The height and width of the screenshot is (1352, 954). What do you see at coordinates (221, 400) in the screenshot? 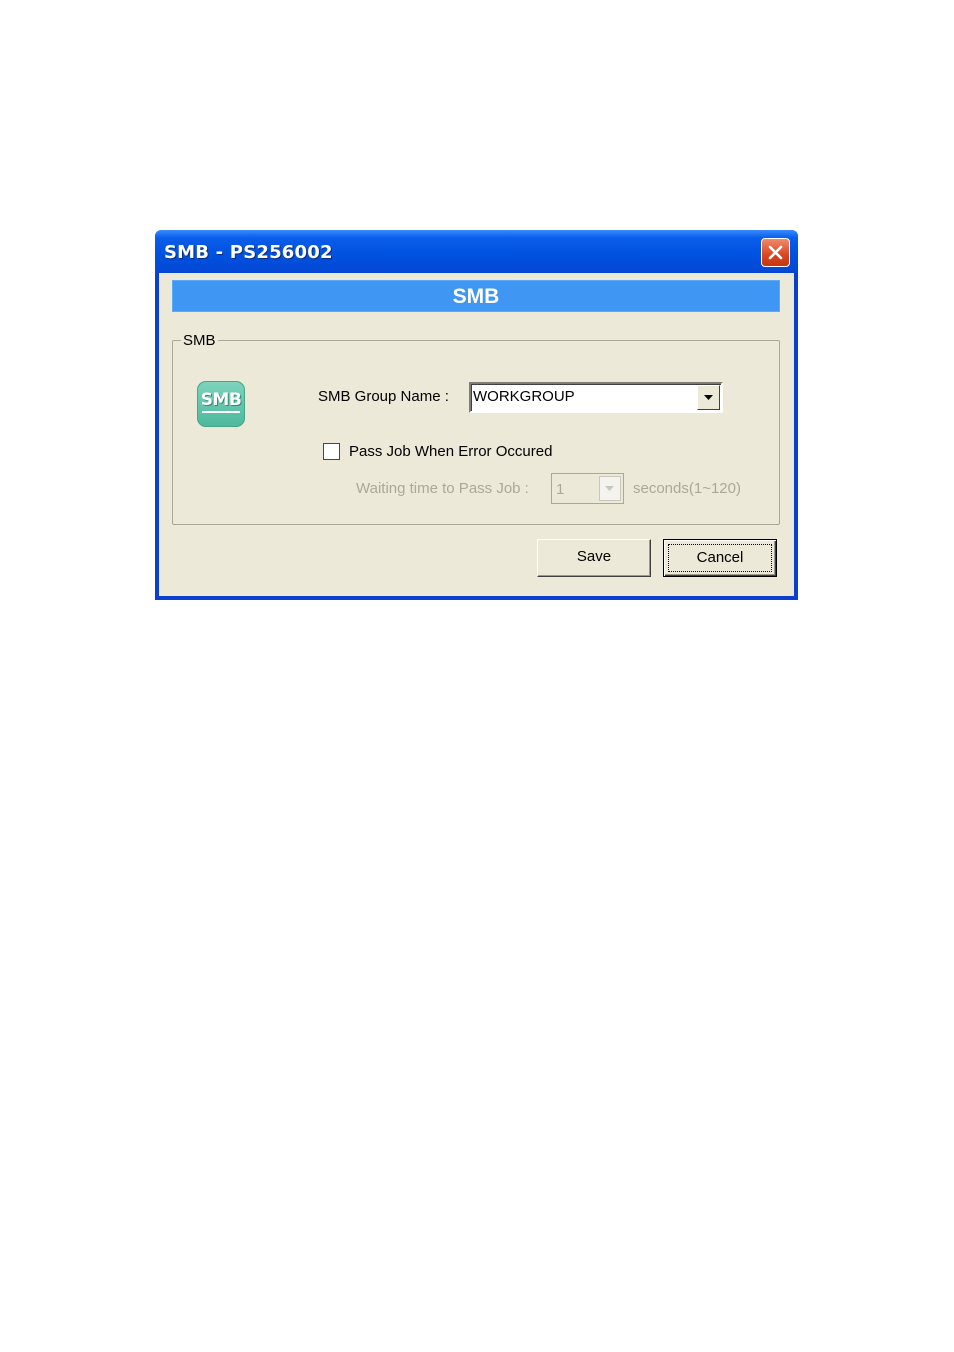
I see `smb-logo-text: SMB` at bounding box center [221, 400].